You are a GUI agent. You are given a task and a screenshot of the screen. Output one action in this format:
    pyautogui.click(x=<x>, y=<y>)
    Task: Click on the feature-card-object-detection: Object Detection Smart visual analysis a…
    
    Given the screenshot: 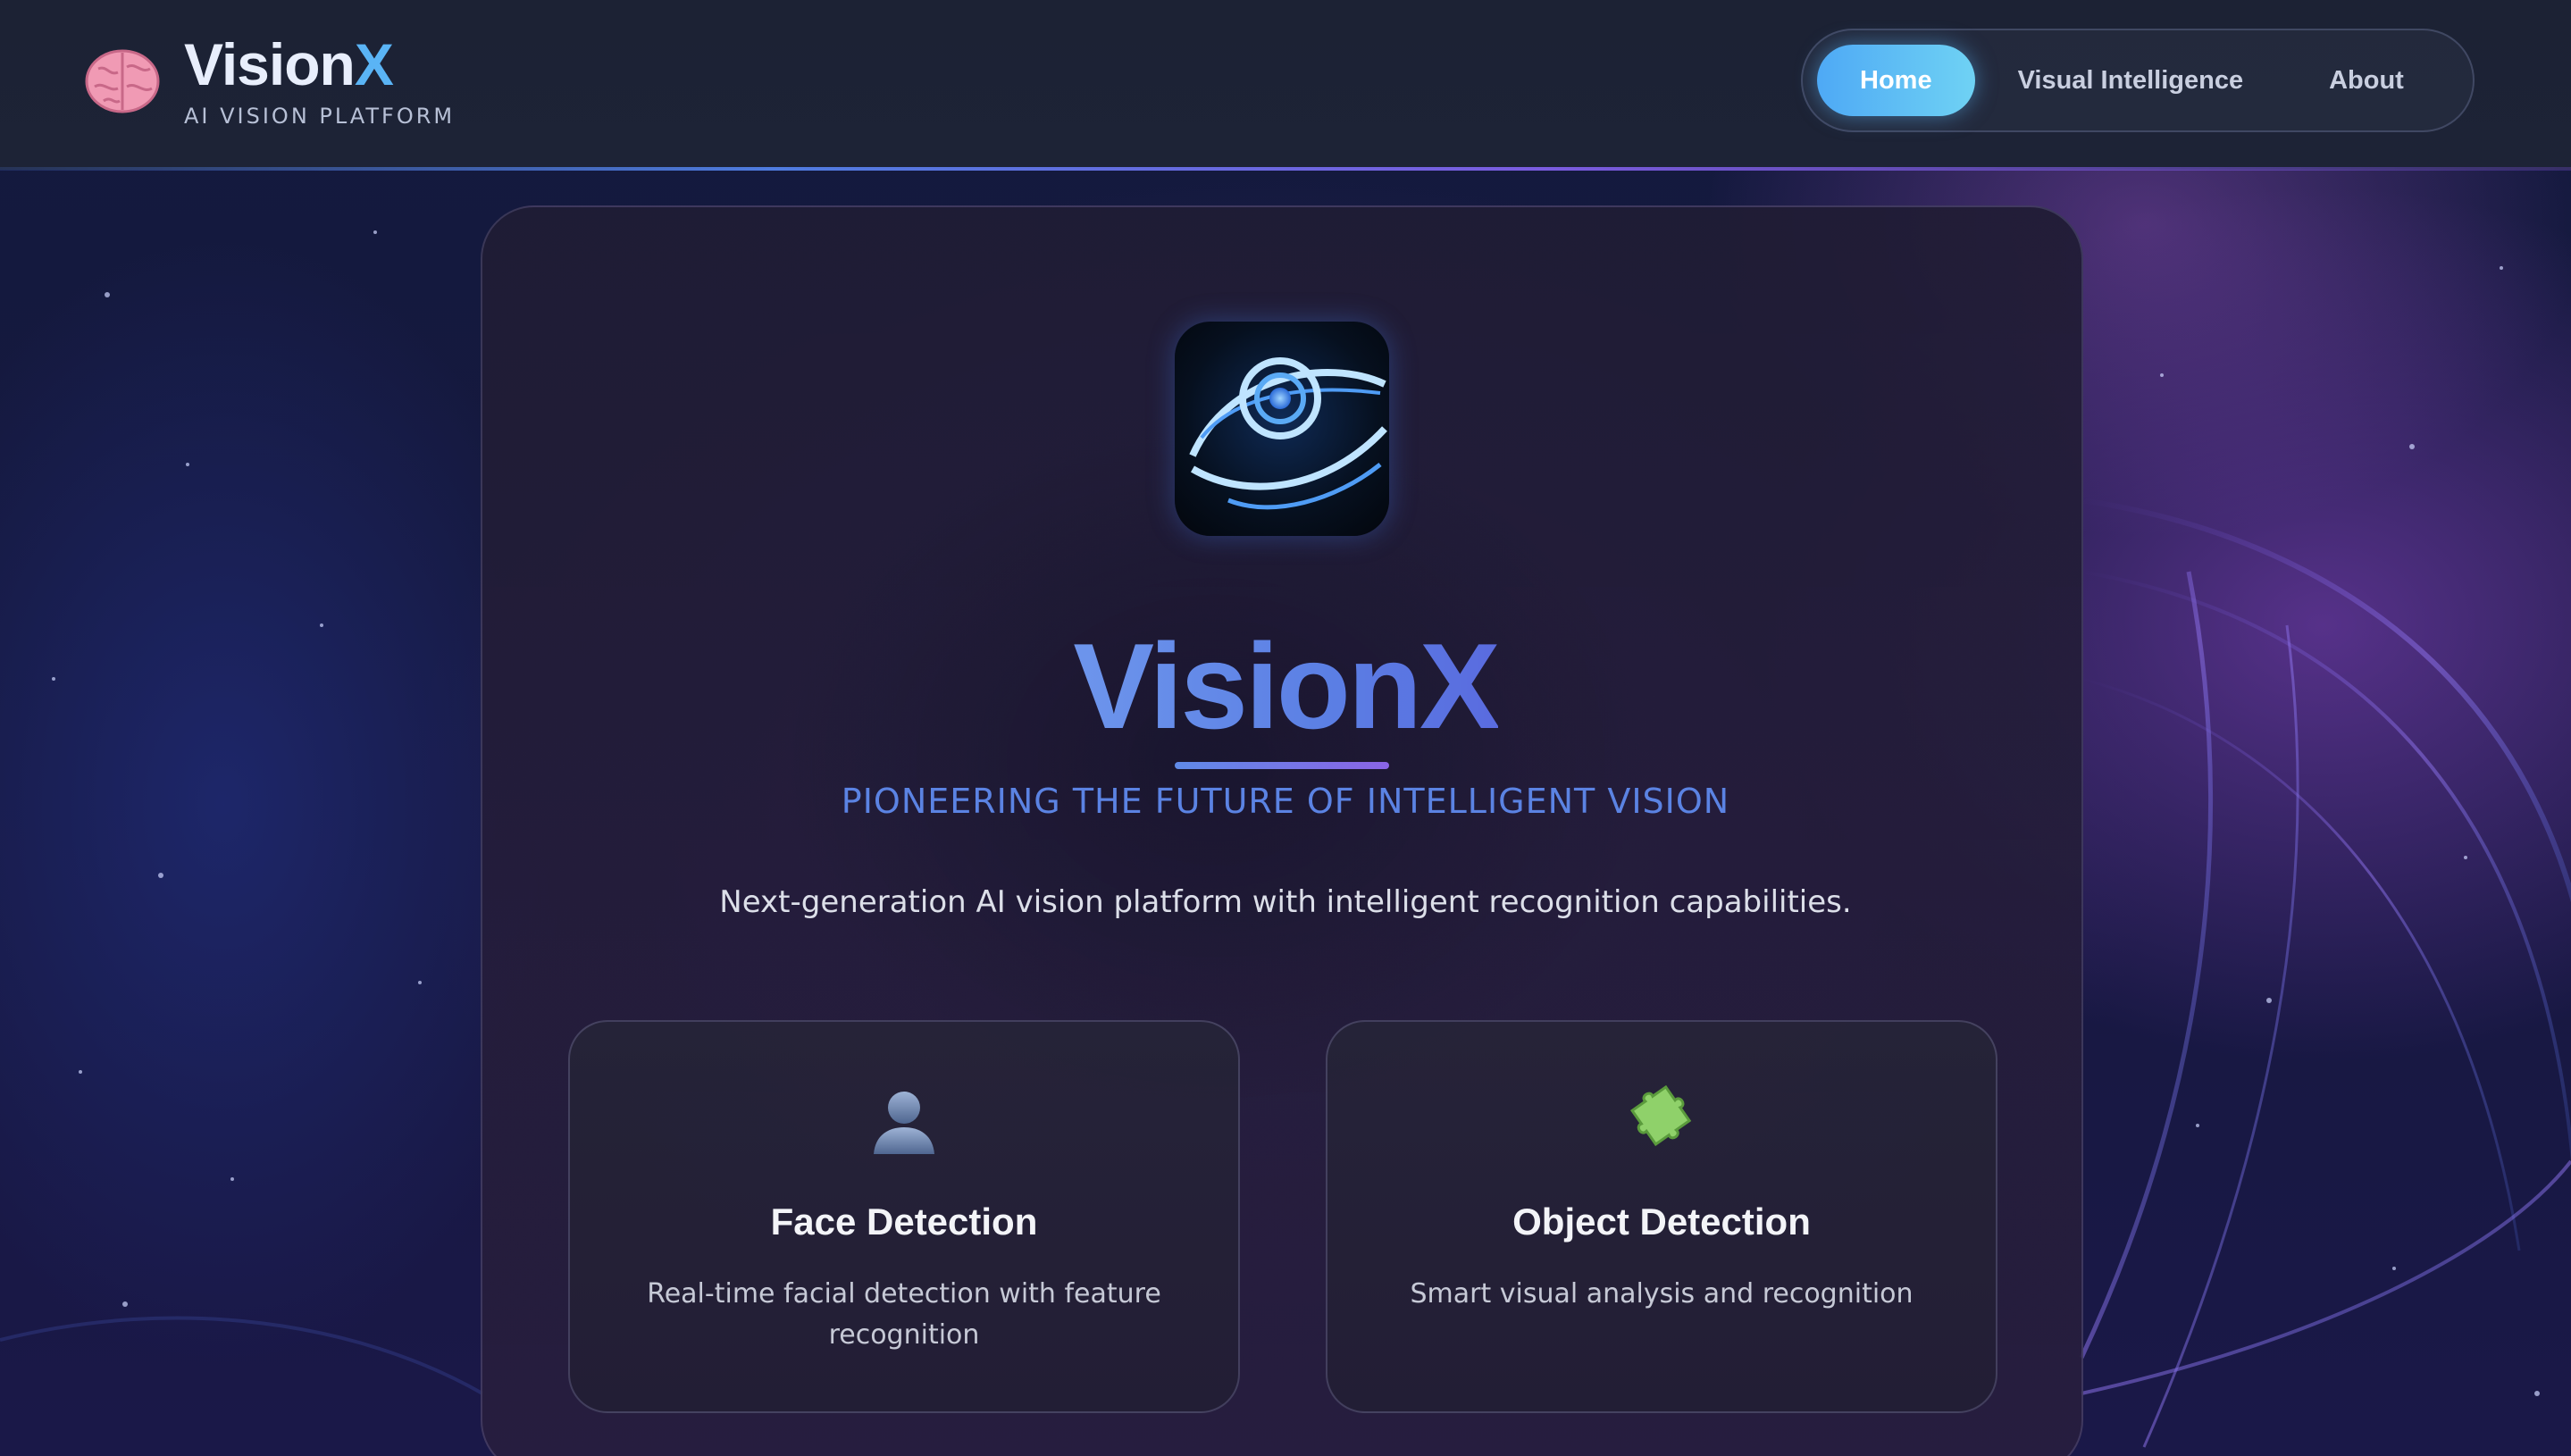 What is the action you would take?
    pyautogui.click(x=1661, y=1216)
    